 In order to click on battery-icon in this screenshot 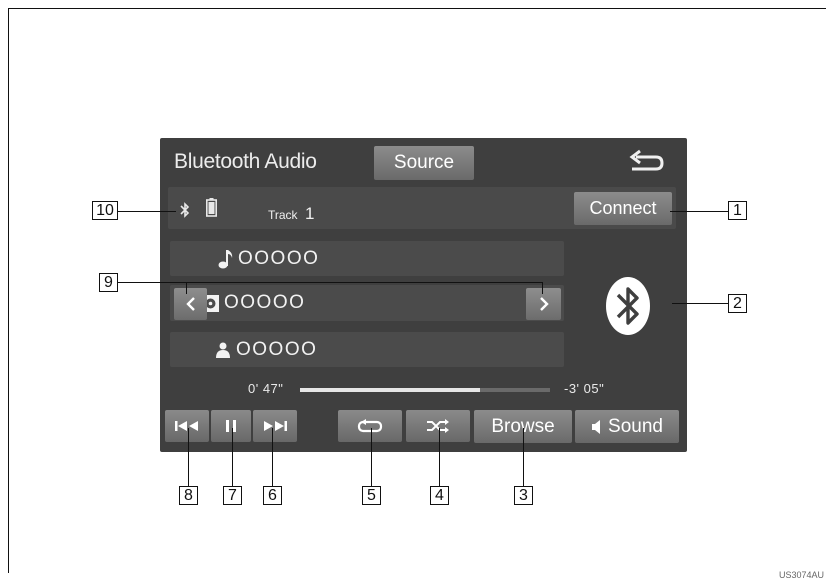, I will do `click(211, 207)`.